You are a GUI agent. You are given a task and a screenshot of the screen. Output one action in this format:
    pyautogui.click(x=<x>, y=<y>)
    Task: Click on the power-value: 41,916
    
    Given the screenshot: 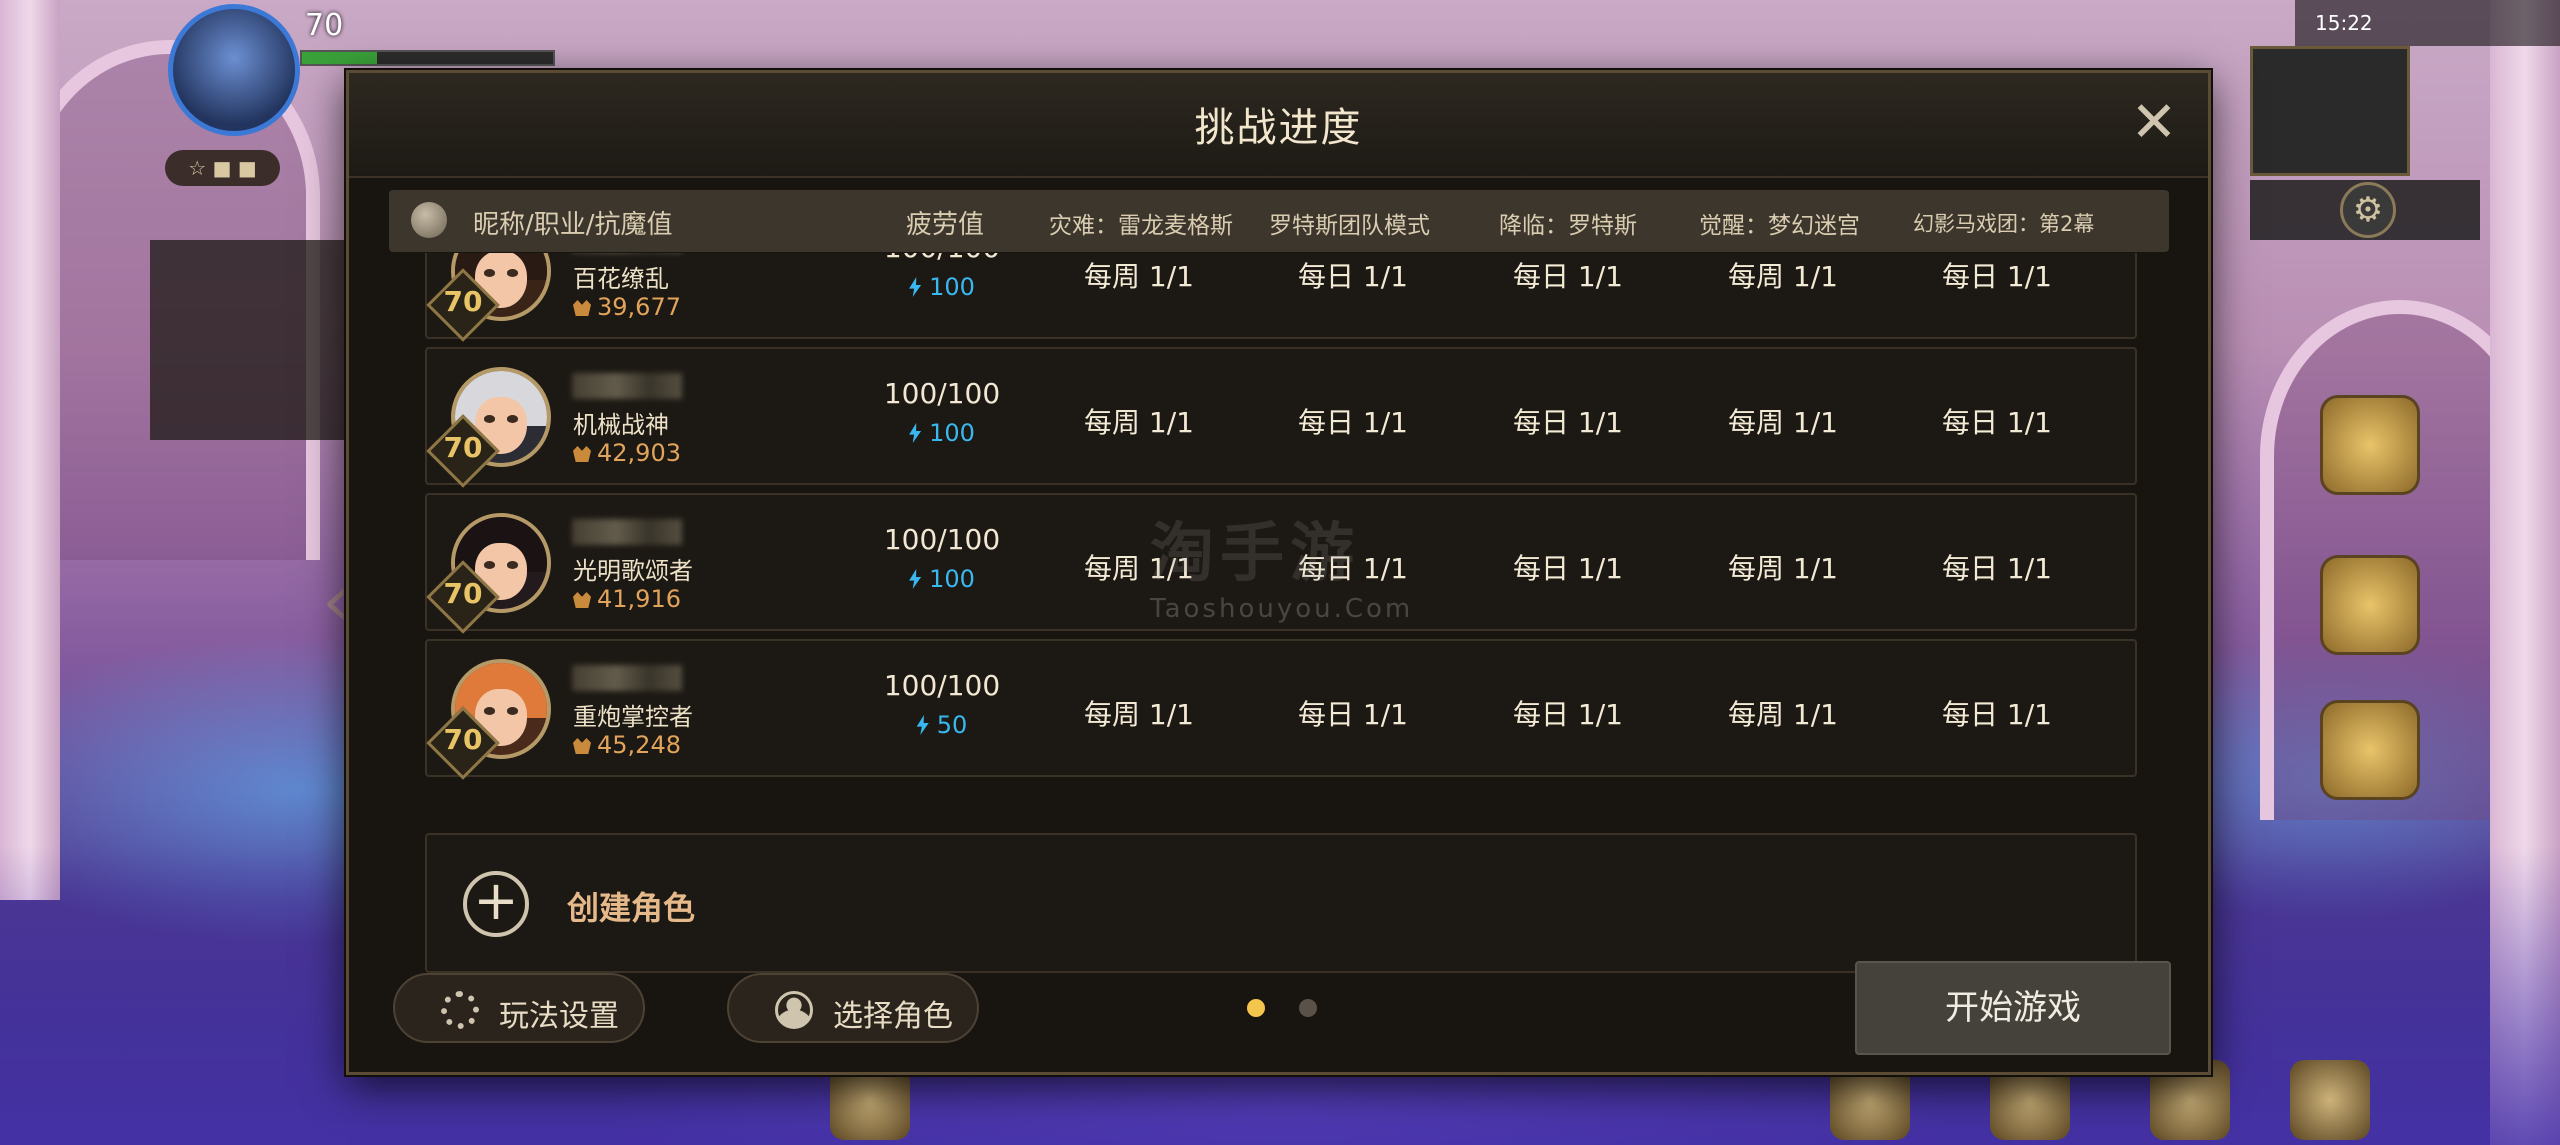 What is the action you would take?
    pyautogui.click(x=639, y=599)
    